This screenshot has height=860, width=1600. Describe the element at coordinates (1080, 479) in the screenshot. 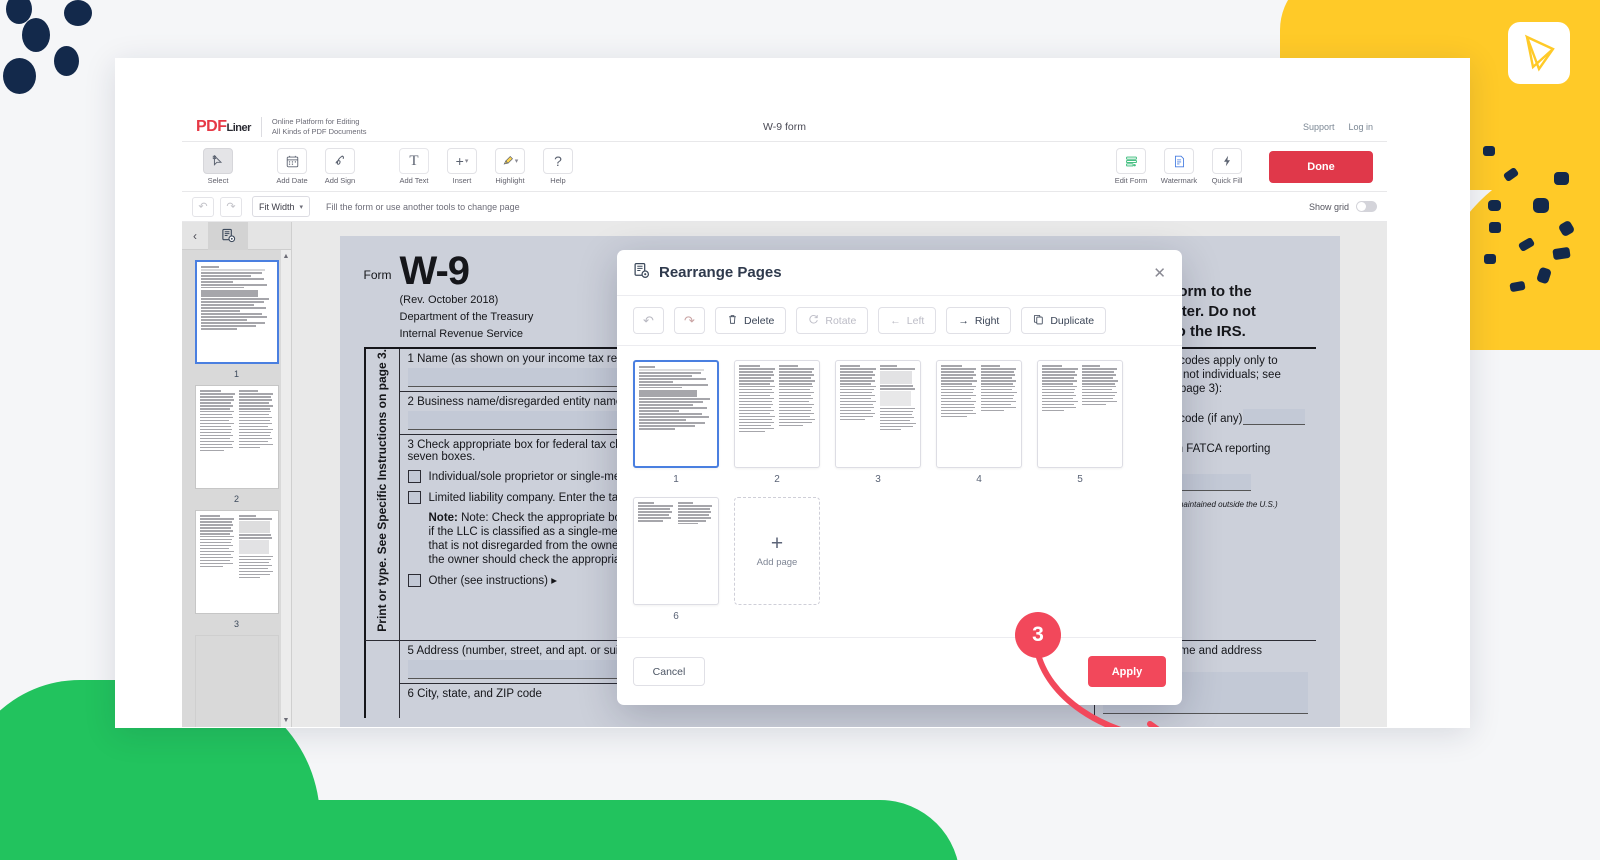

I see `page-number: 5` at that location.